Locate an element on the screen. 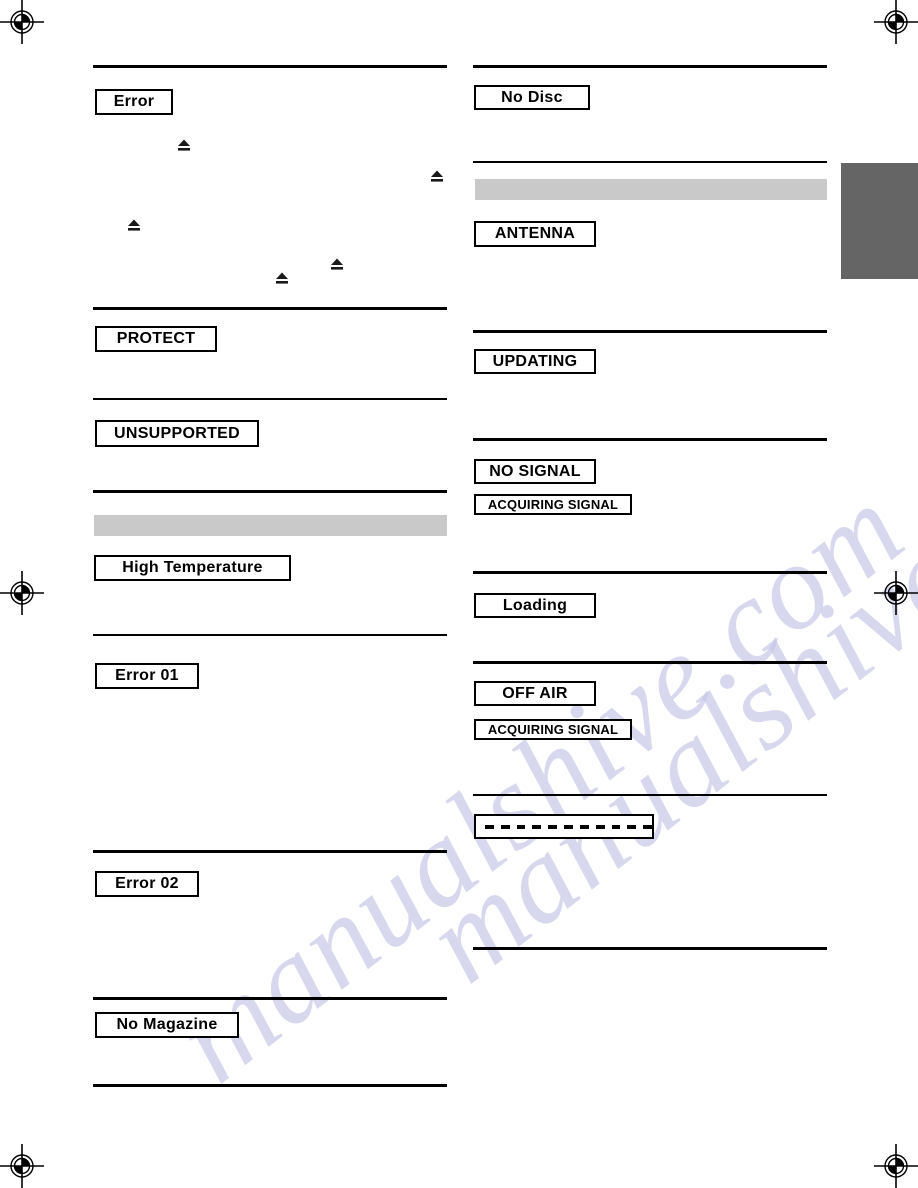  display-message-box-updating: UPDATING is located at coordinates (535, 361).